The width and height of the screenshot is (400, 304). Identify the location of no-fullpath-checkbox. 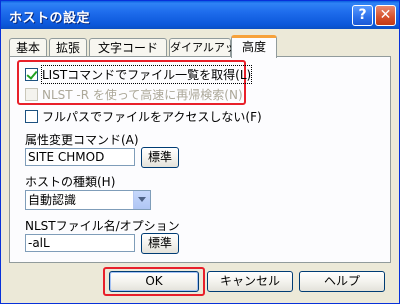
(31, 116).